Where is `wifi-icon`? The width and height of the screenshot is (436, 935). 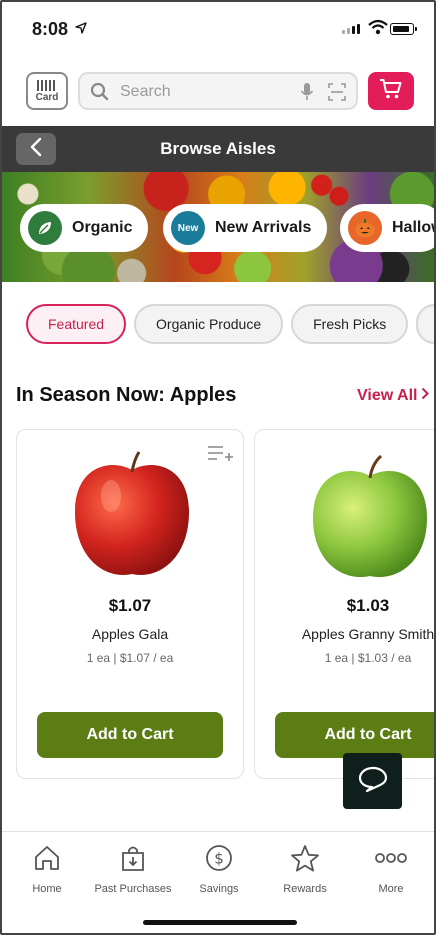
wifi-icon is located at coordinates (378, 29).